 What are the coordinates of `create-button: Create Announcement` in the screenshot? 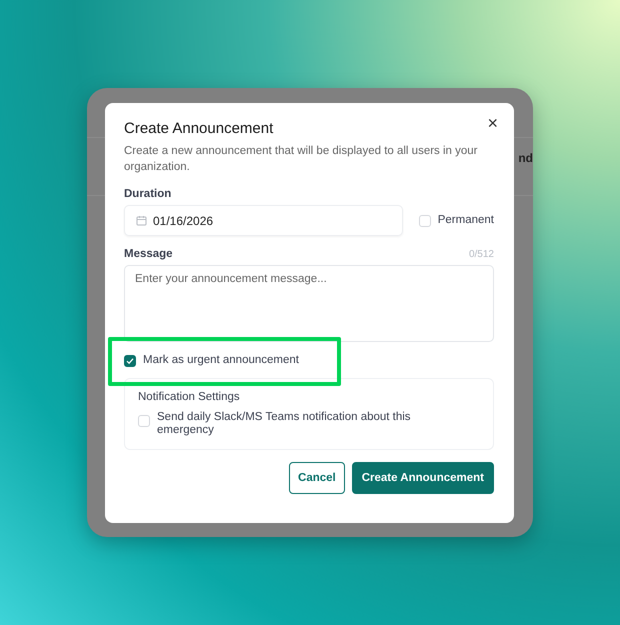 It's located at (423, 478).